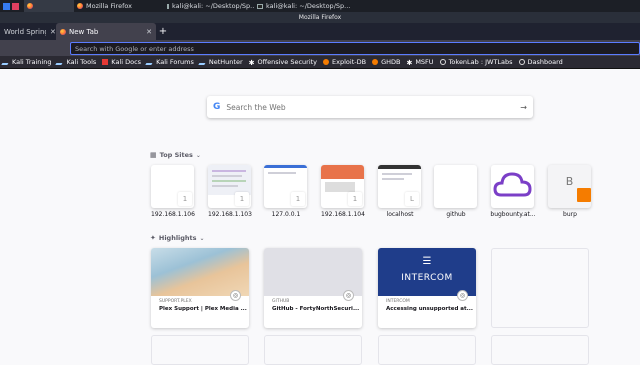 Image resolution: width=640 pixels, height=365 pixels. What do you see at coordinates (173, 214) in the screenshot?
I see `top-site-label: 192.168.1.106` at bounding box center [173, 214].